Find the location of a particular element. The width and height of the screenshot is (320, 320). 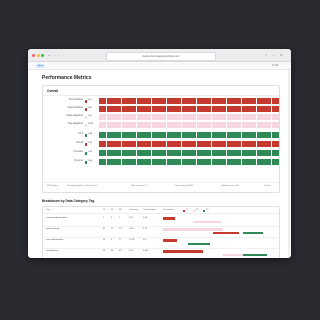

total-value: 0.5 is located at coordinates (145, 240).